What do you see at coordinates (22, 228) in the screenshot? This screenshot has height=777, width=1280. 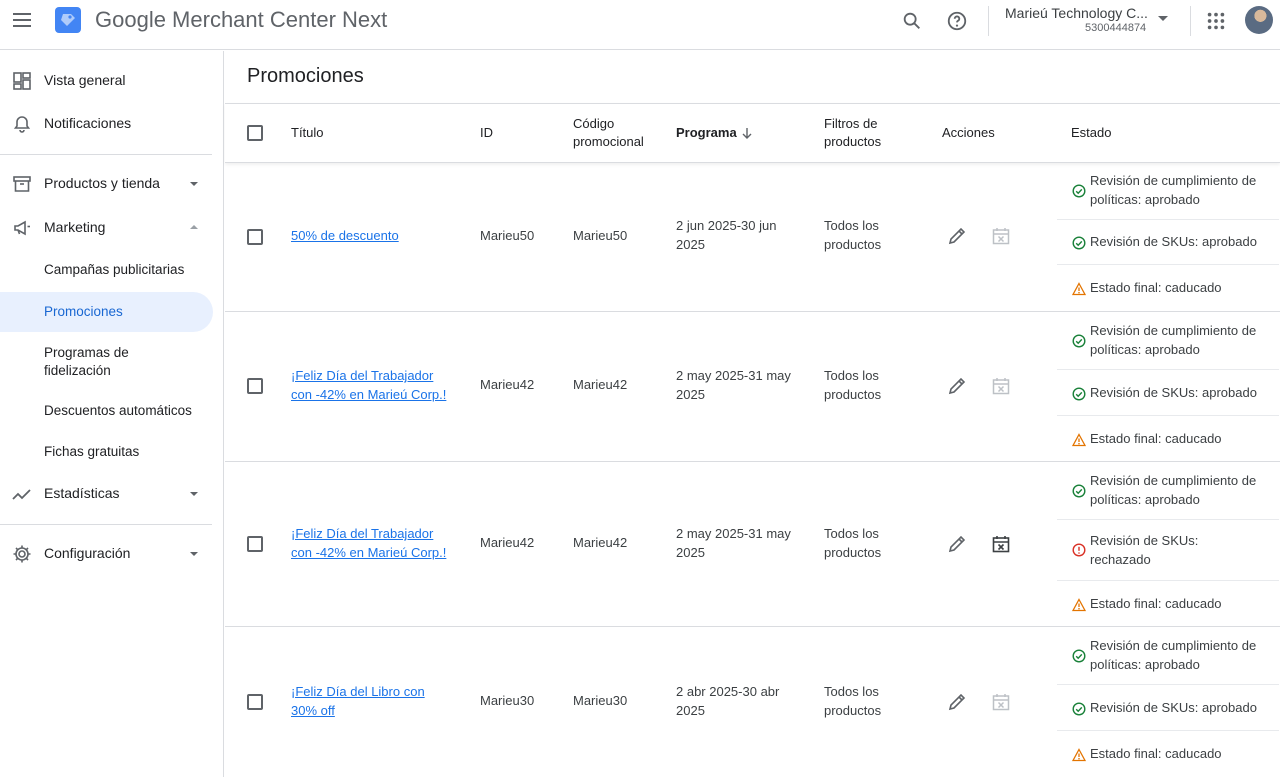 I see `megaphone-icon` at bounding box center [22, 228].